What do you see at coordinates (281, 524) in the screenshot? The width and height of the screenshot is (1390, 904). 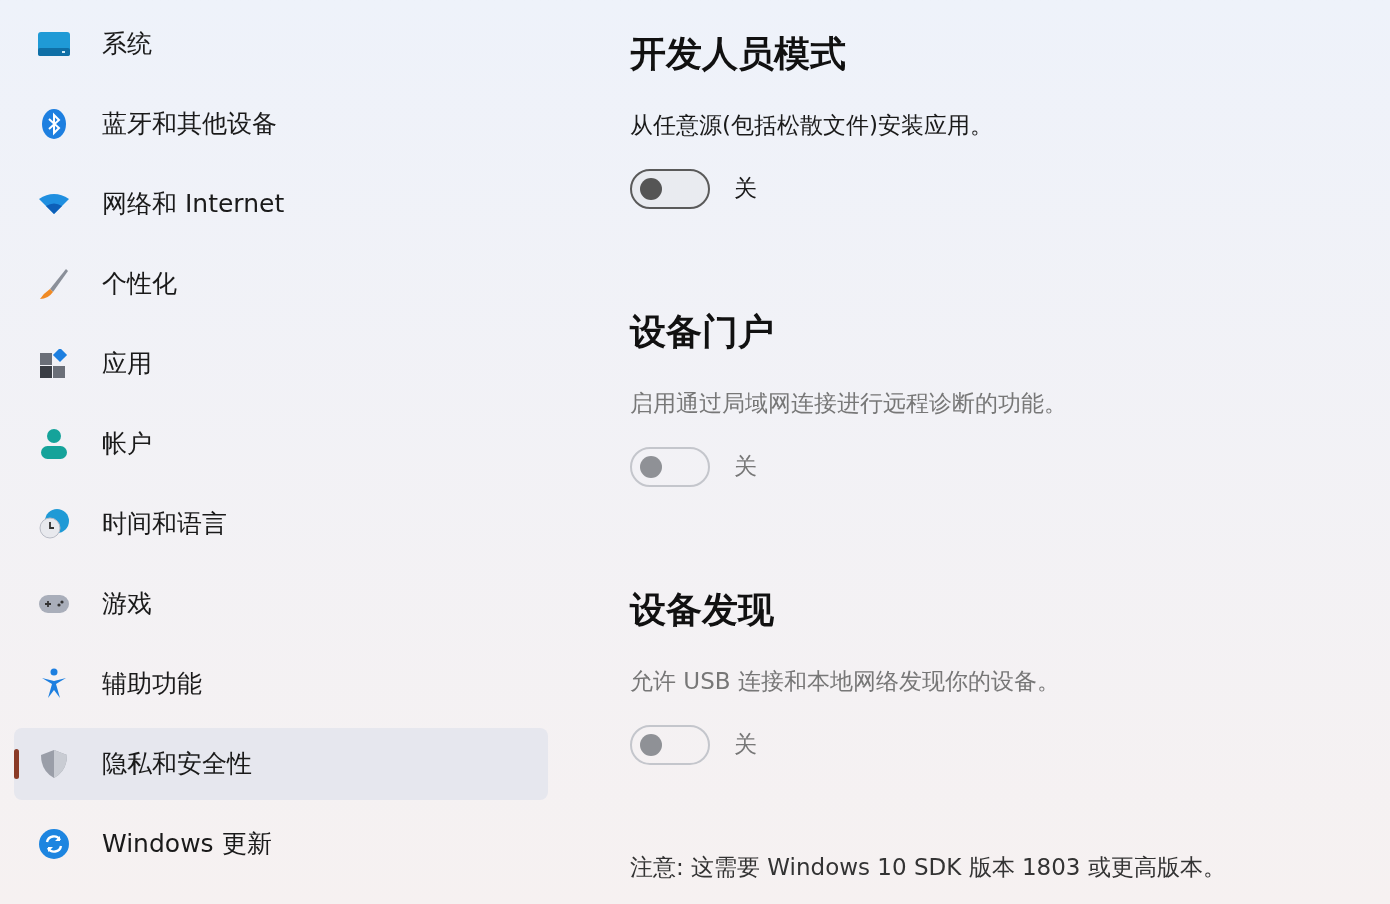 I see `sidebar-item: 时间和语言` at bounding box center [281, 524].